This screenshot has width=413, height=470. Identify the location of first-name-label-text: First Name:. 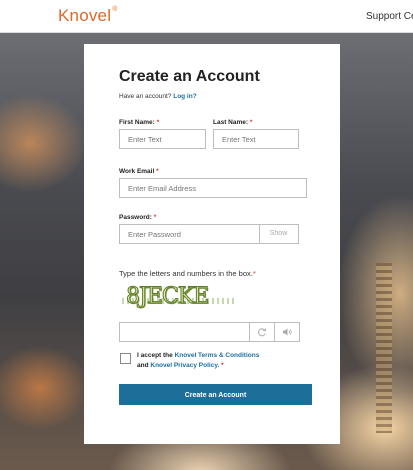
(137, 122).